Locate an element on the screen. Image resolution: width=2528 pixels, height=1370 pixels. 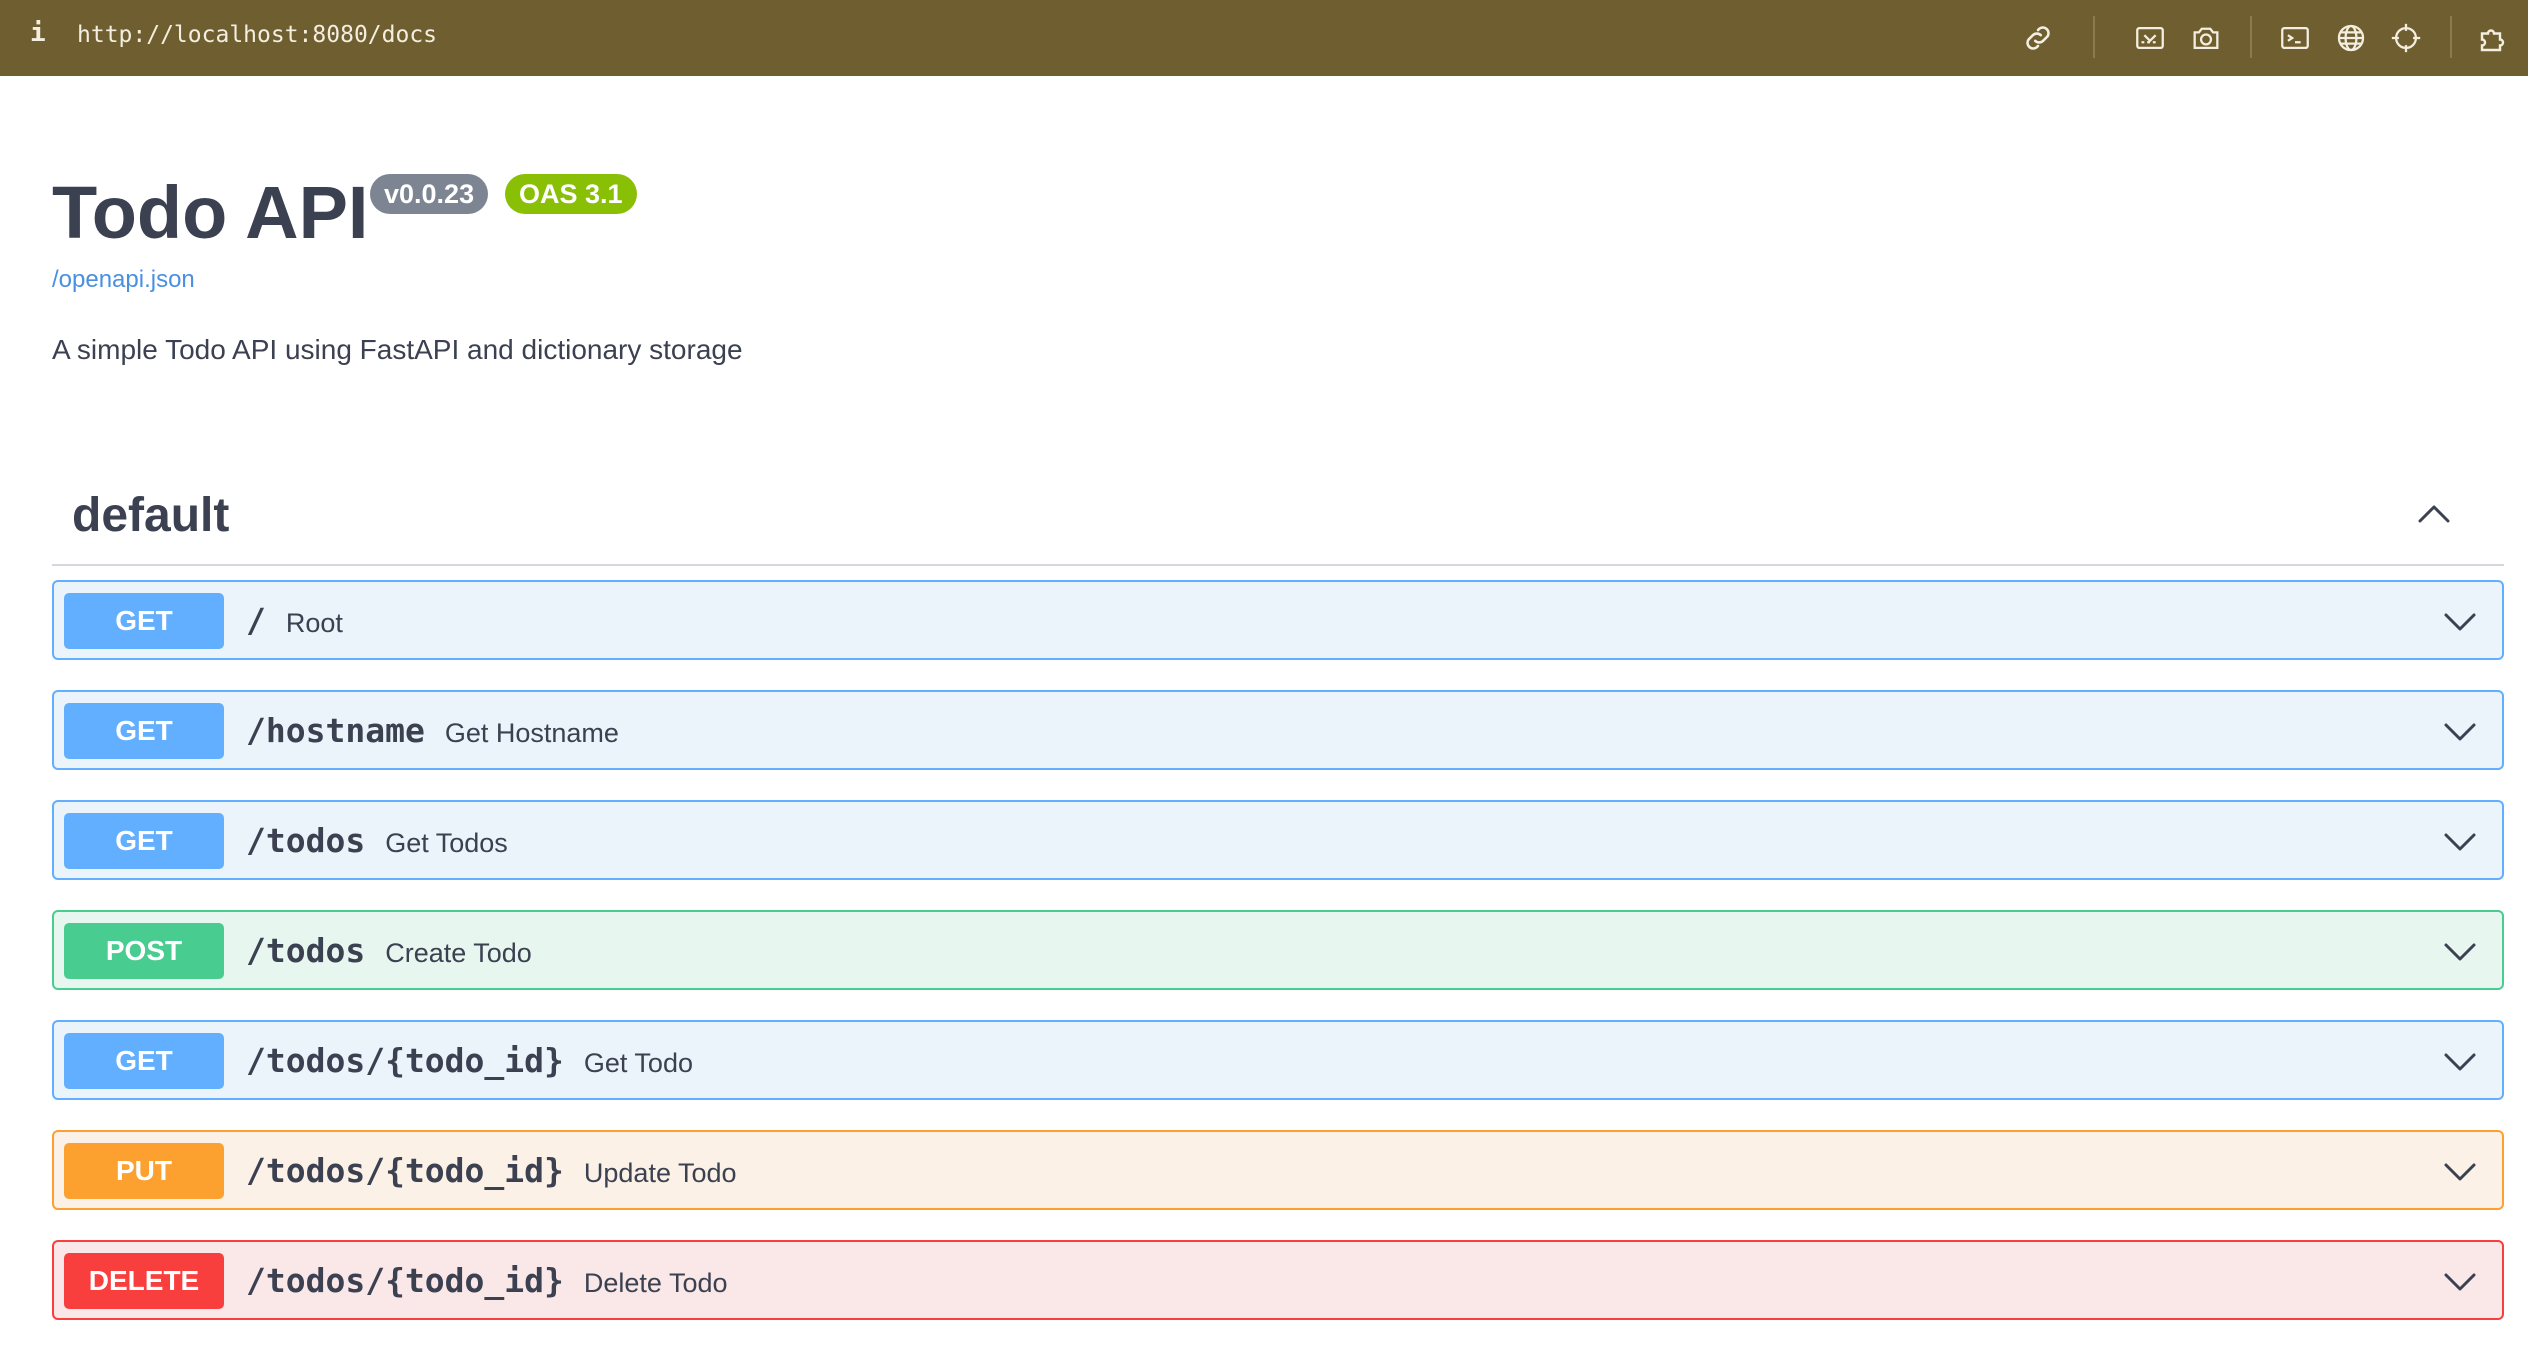
terminal-icon is located at coordinates (2295, 38).